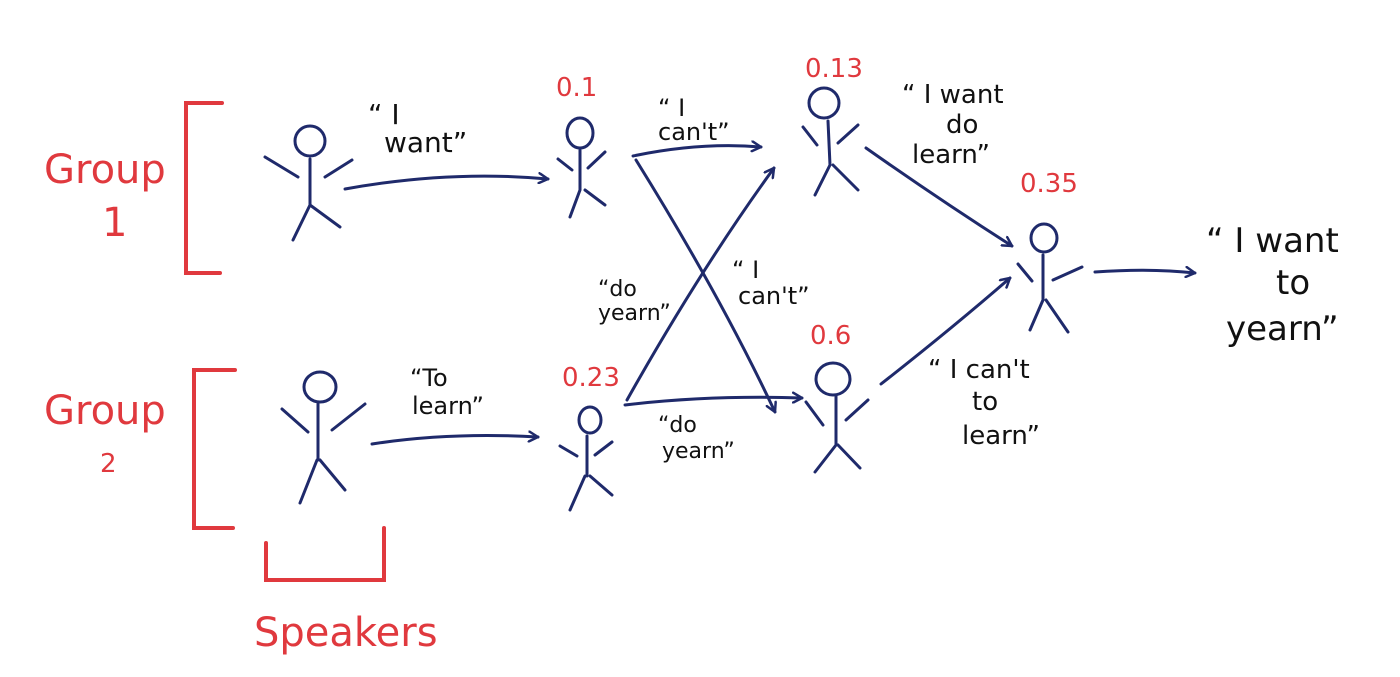 Image resolution: width=1400 pixels, height=677 pixels. I want to click on arrow-g1-speaker-to-listener, so click(446, 183).